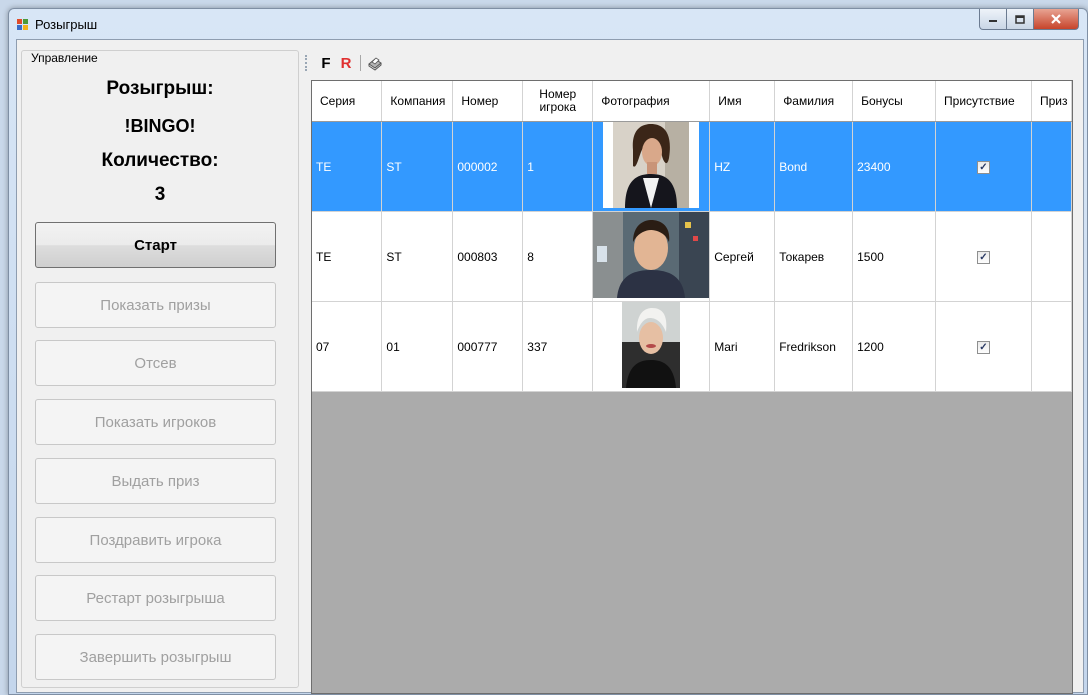  Describe the element at coordinates (814, 166) in the screenshot. I see `last-name-cell: Bond` at that location.